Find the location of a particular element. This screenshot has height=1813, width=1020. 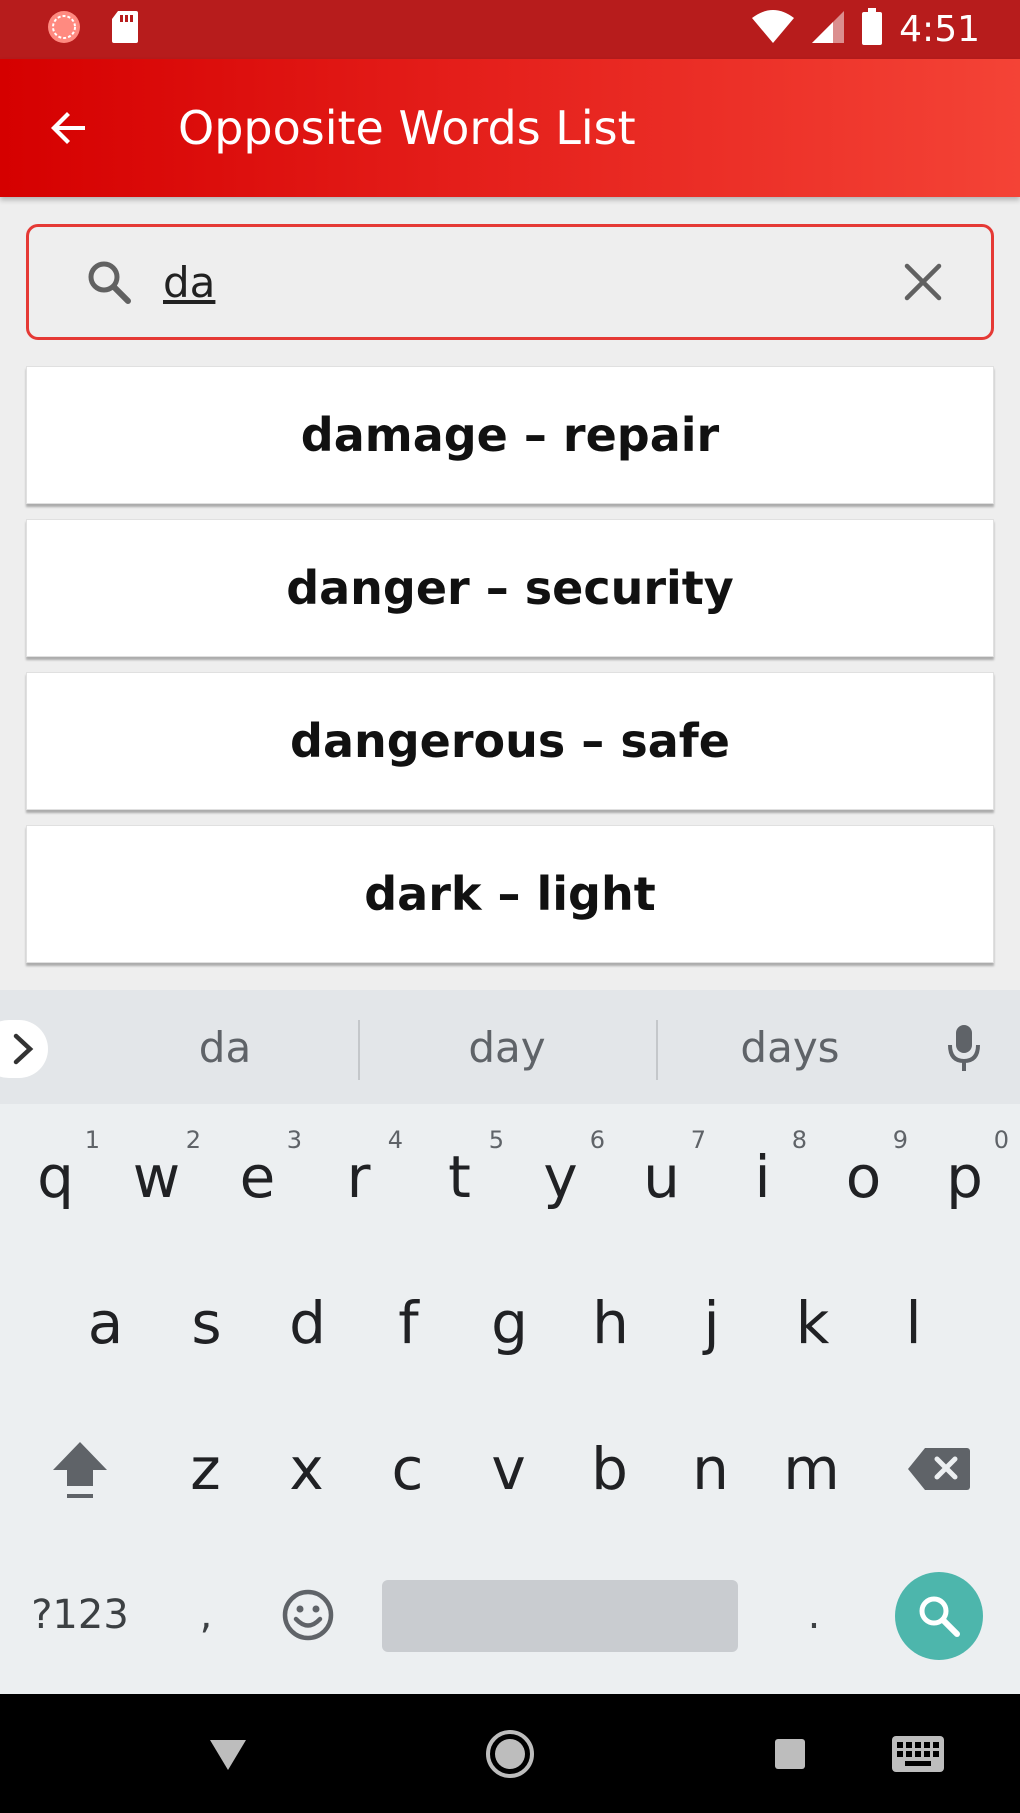

suggestion-2: day is located at coordinates (507, 1047).